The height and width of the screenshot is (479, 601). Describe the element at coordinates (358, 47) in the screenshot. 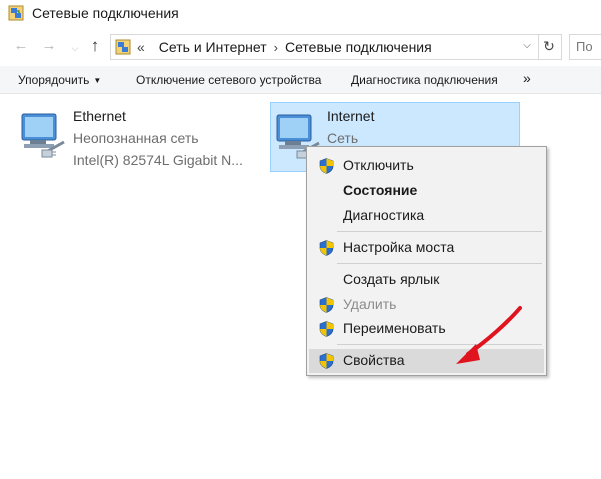

I see `breadcrumb-network-connections: Сетевые подключения` at that location.